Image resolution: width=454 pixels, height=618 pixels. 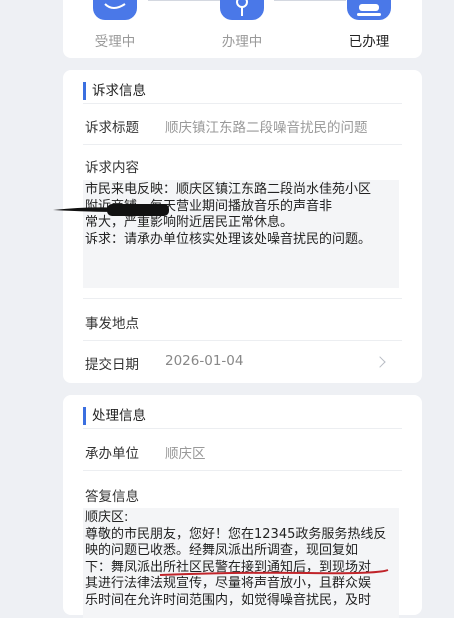 I want to click on step-label: 已办理, so click(x=369, y=42).